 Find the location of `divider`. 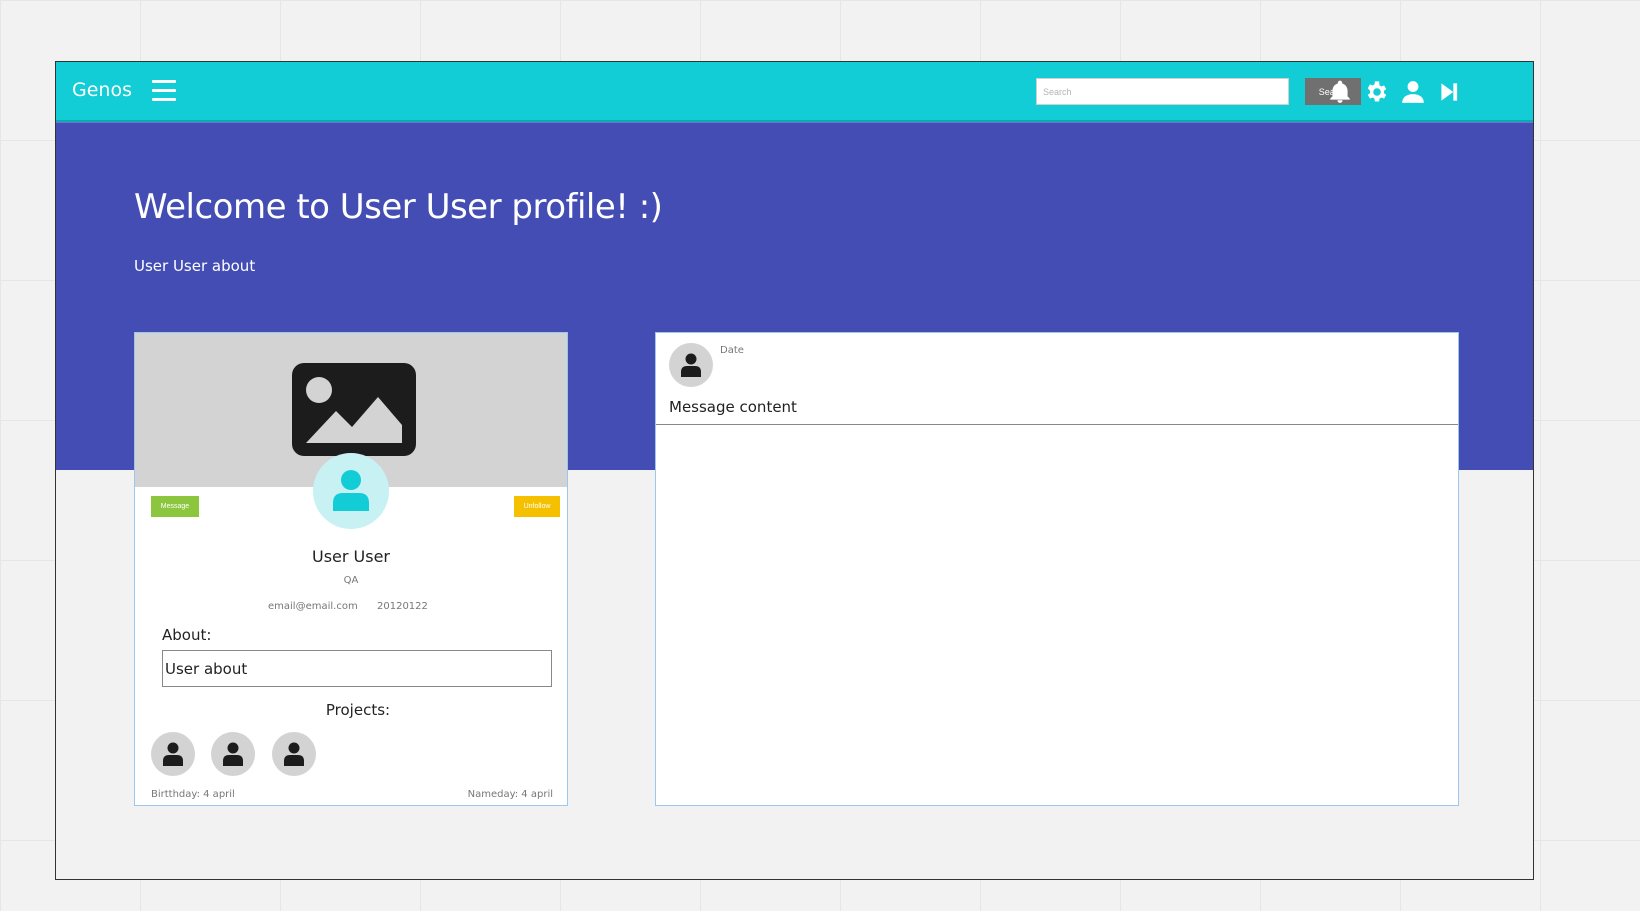

divider is located at coordinates (1057, 424).